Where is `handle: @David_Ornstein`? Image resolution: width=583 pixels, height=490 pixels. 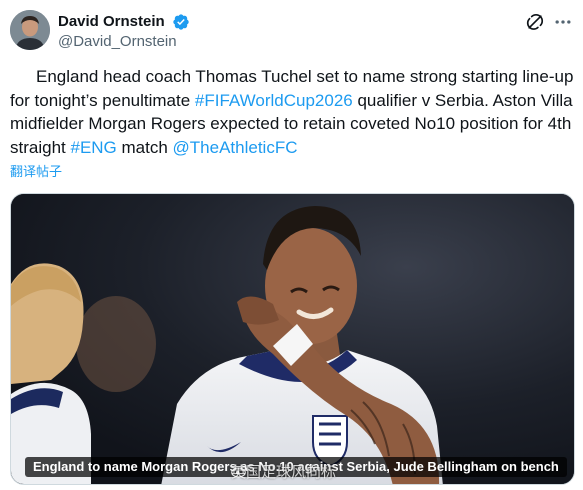 handle: @David_Ornstein is located at coordinates (124, 42).